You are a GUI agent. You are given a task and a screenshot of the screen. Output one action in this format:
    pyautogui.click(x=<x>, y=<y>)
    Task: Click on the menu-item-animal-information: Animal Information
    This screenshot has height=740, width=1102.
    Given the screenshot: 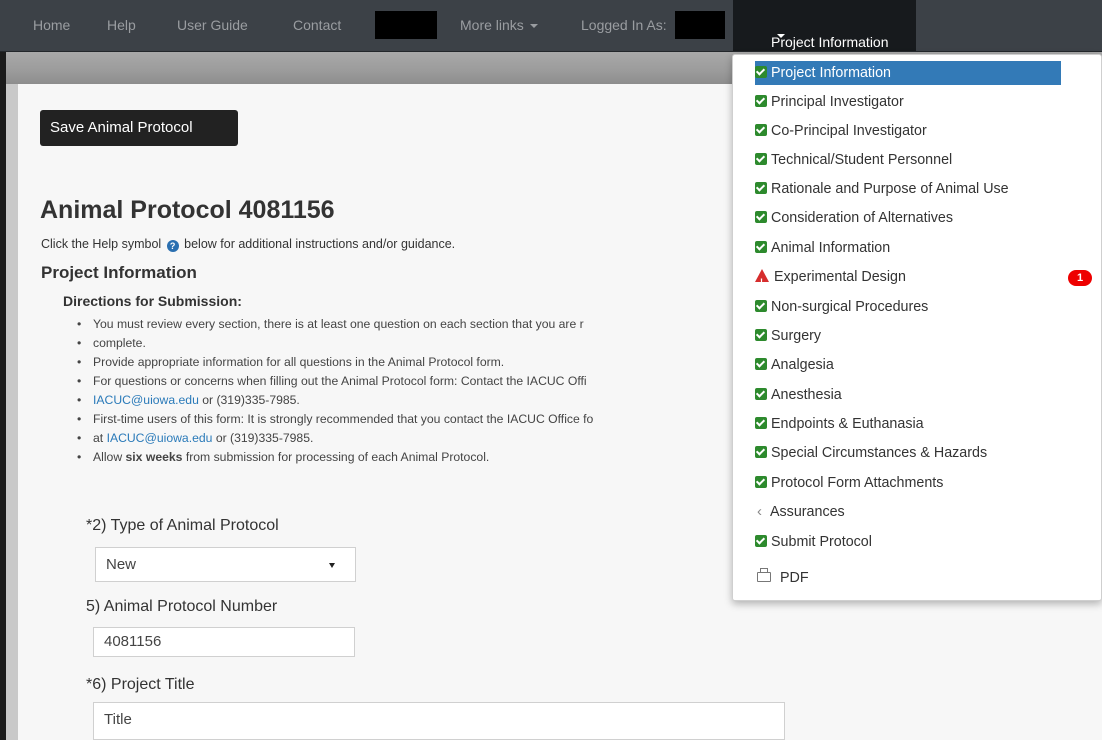 What is the action you would take?
    pyautogui.click(x=822, y=248)
    